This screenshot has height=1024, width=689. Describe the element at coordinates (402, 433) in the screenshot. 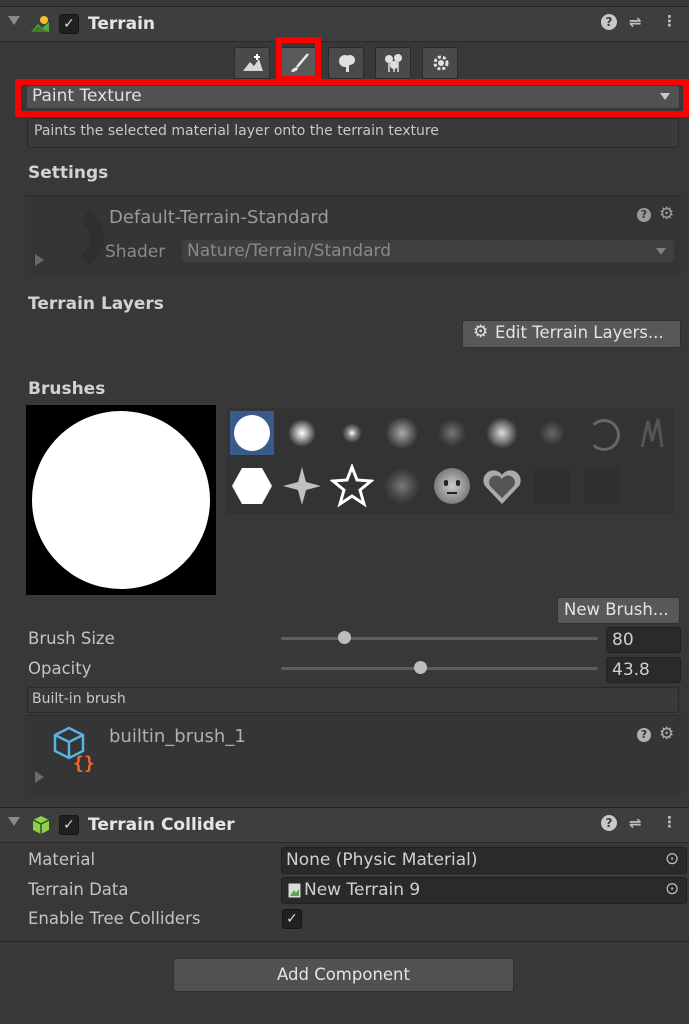

I see `brush-cloud` at that location.